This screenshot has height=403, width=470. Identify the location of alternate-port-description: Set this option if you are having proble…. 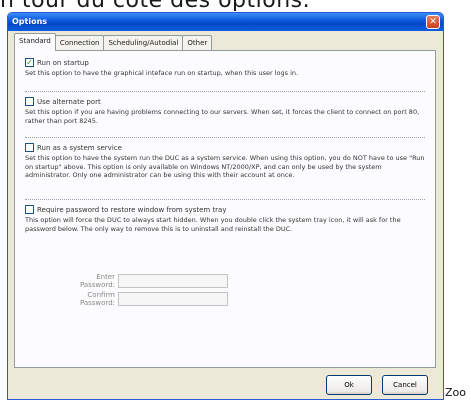
(222, 116).